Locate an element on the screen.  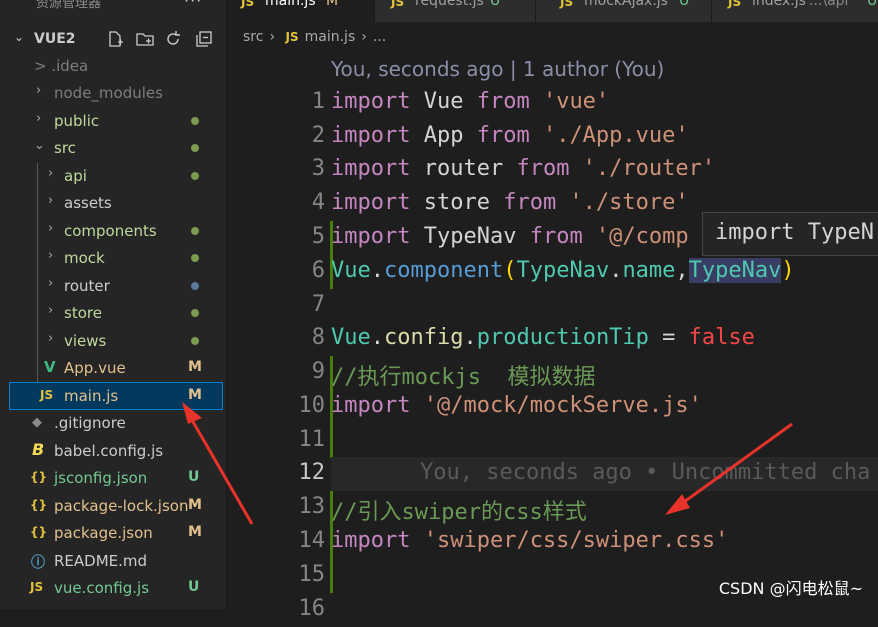
red-arrowhead-left is located at coordinates (192, 413).